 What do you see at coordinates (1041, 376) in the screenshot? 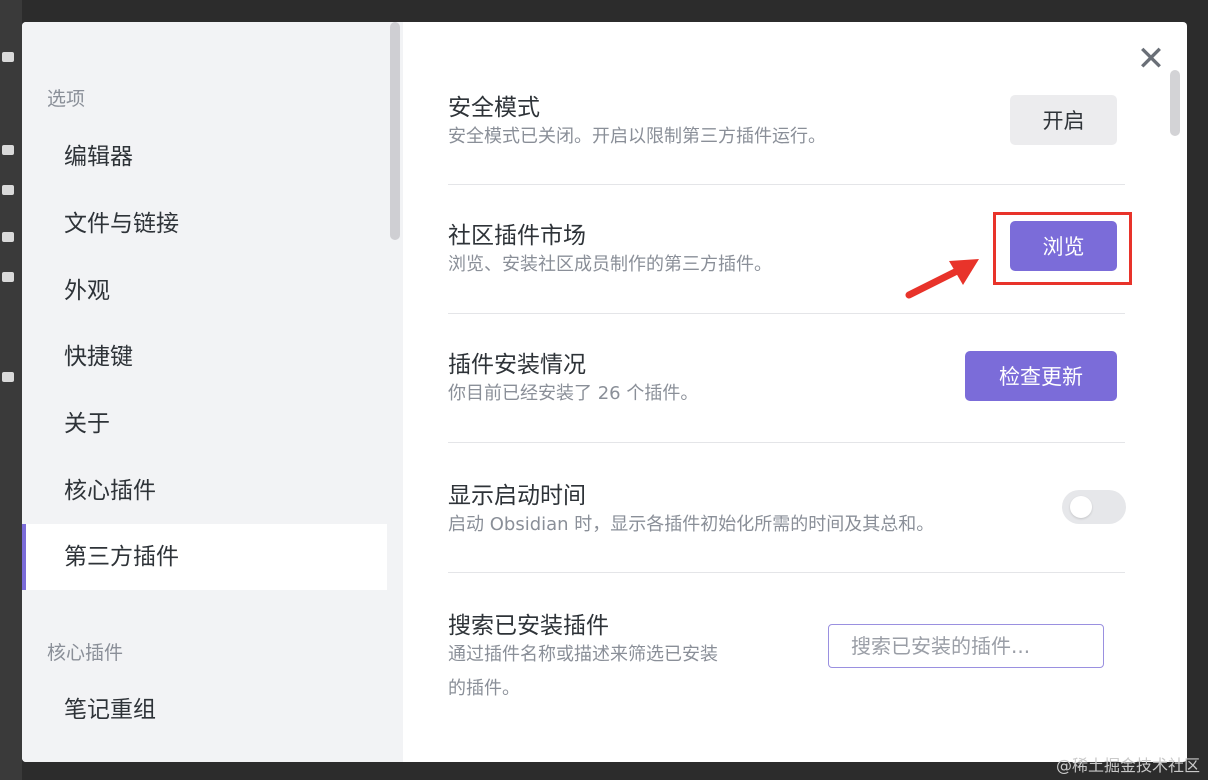
I see `check-updates-button: 检查更新` at bounding box center [1041, 376].